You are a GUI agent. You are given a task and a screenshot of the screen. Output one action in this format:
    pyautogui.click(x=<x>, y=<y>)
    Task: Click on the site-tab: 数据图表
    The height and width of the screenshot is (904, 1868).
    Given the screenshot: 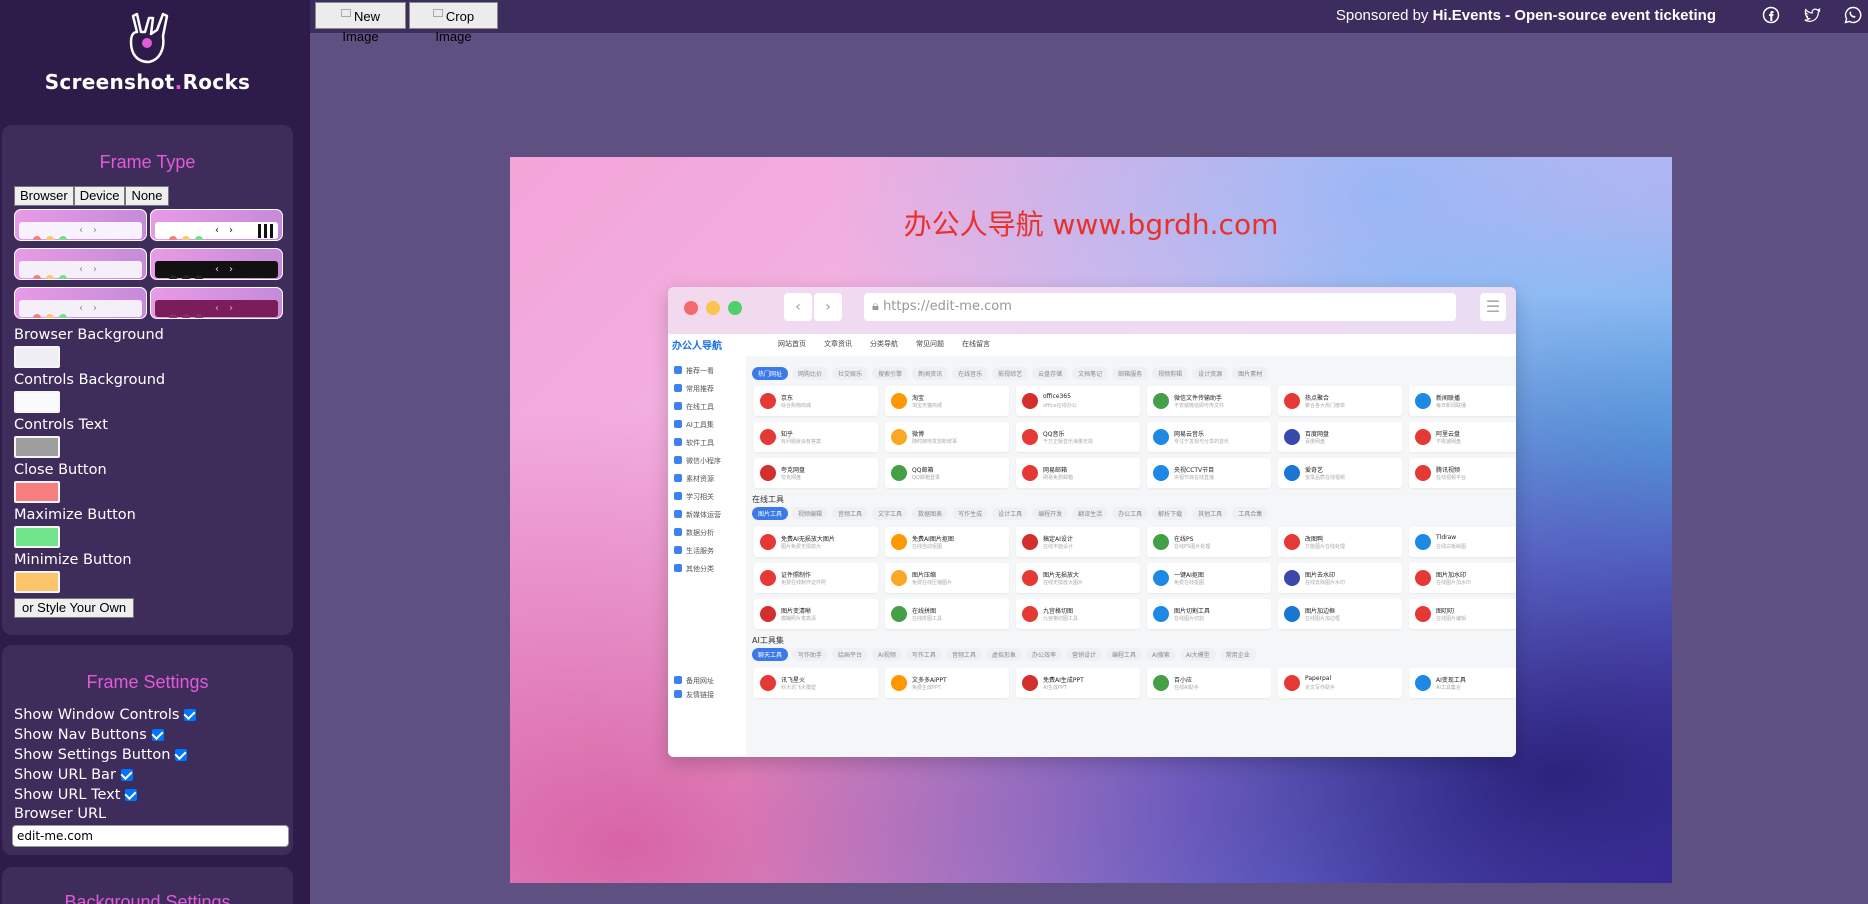 What is the action you would take?
    pyautogui.click(x=930, y=513)
    